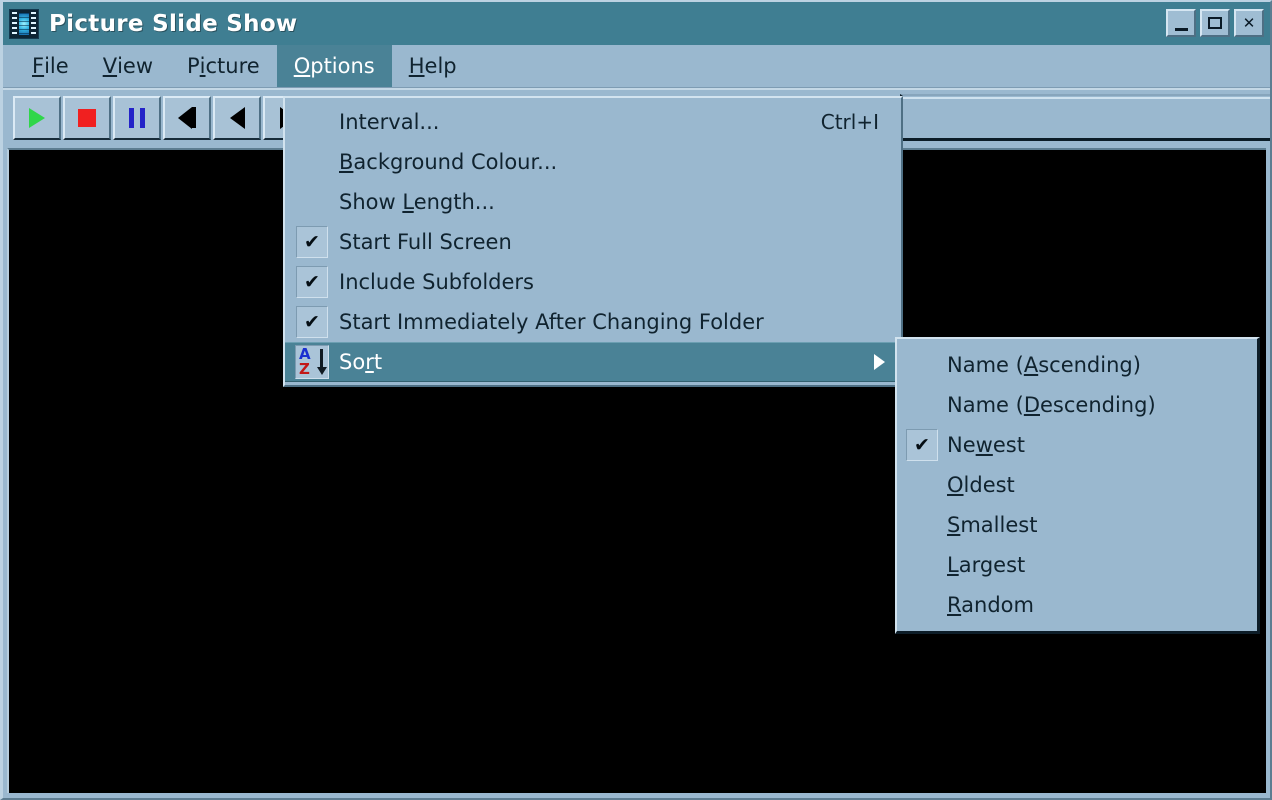  I want to click on menu-item-start-full-screen: ✔ Start Full Screen, so click(593, 242).